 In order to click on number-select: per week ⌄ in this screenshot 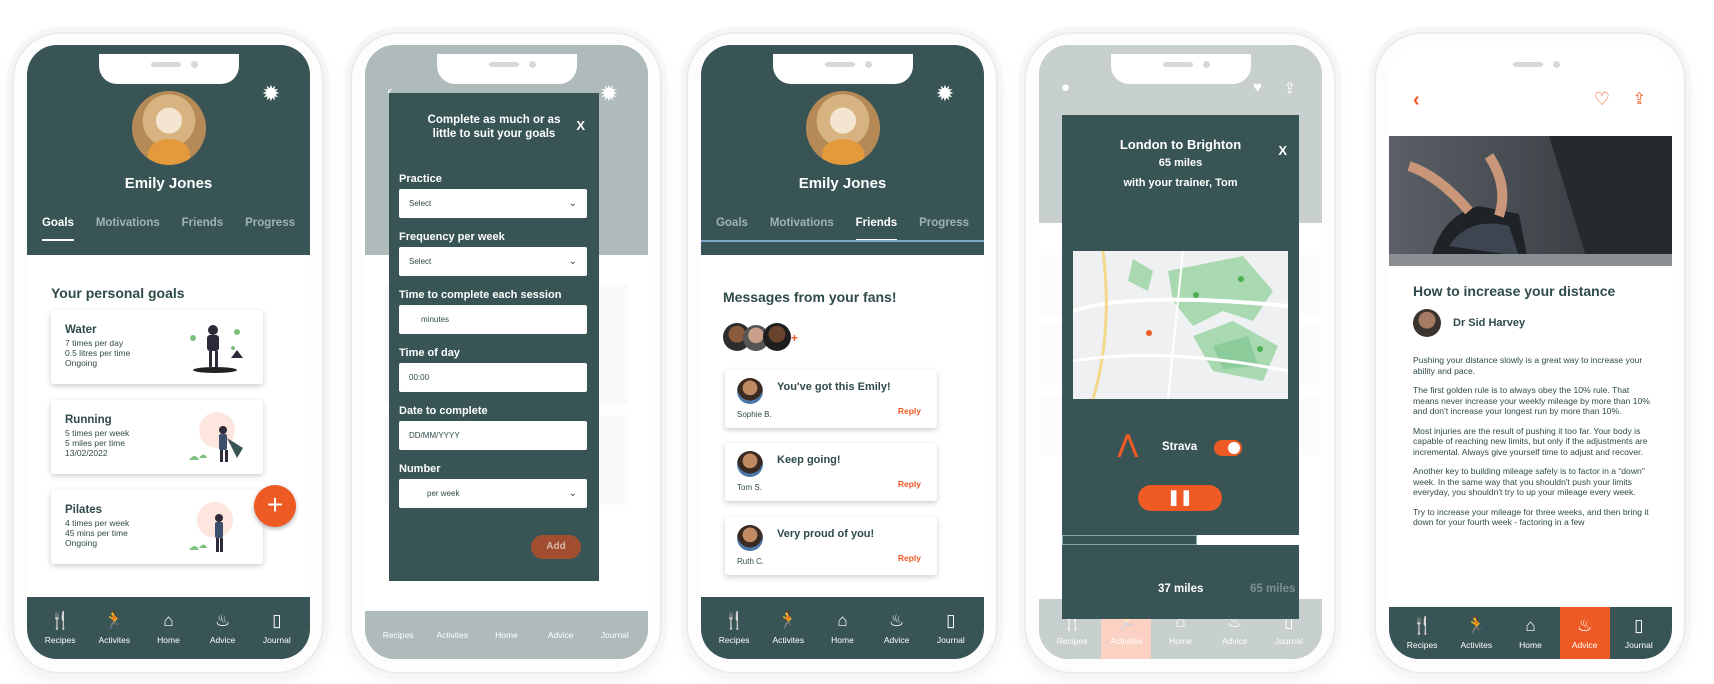, I will do `click(493, 493)`.